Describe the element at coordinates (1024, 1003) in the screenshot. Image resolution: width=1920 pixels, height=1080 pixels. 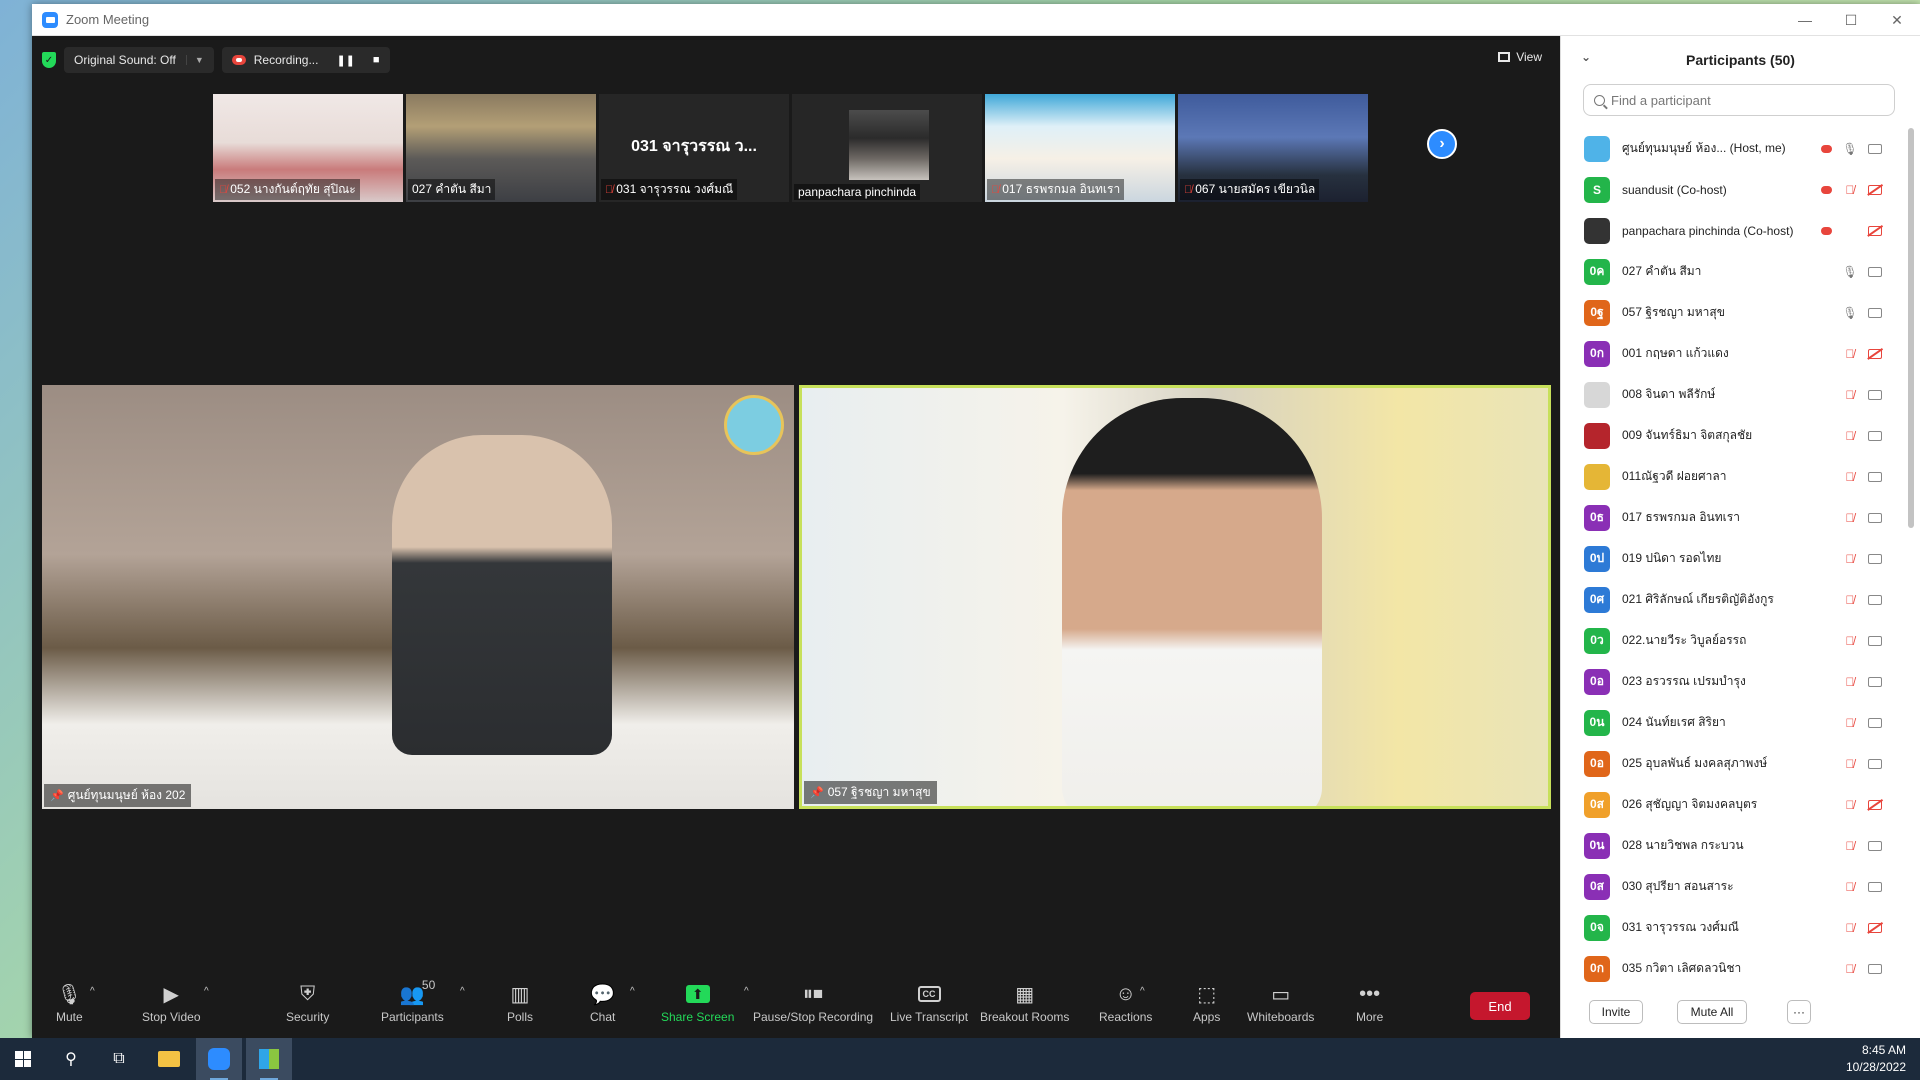
I see `breakout-rooms-button: ▦ Breakout Rooms` at that location.